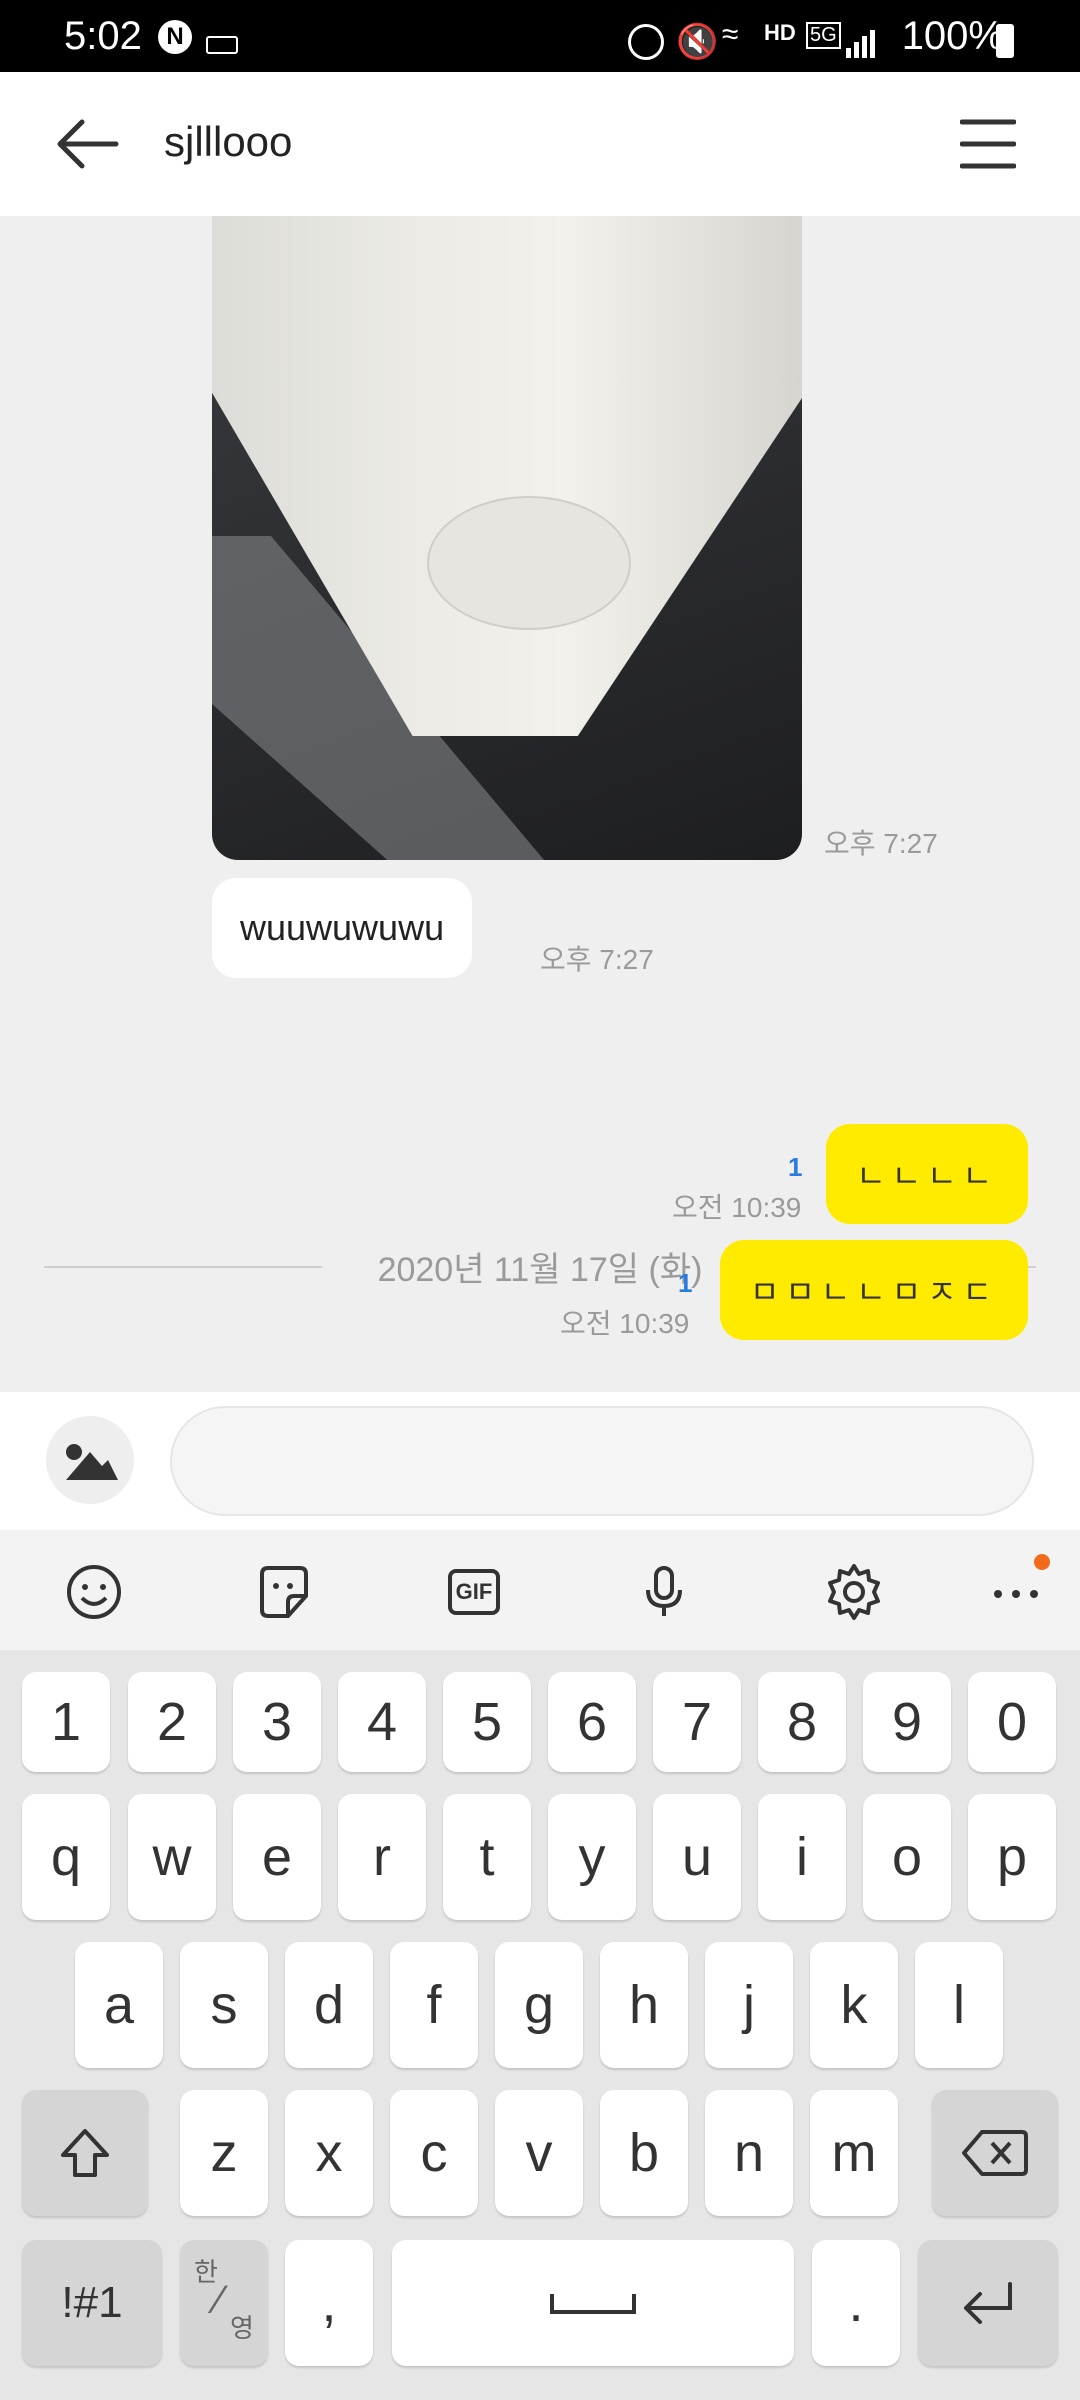 The image size is (1080, 2400). Describe the element at coordinates (907, 1722) in the screenshot. I see `key-9: 9` at that location.